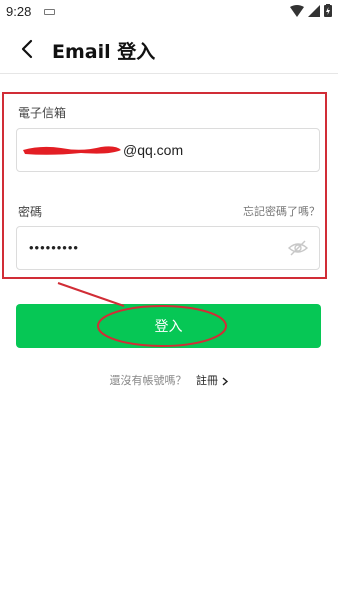 This screenshot has width=338, height=600. What do you see at coordinates (207, 380) in the screenshot?
I see `register-label: 註冊` at bounding box center [207, 380].